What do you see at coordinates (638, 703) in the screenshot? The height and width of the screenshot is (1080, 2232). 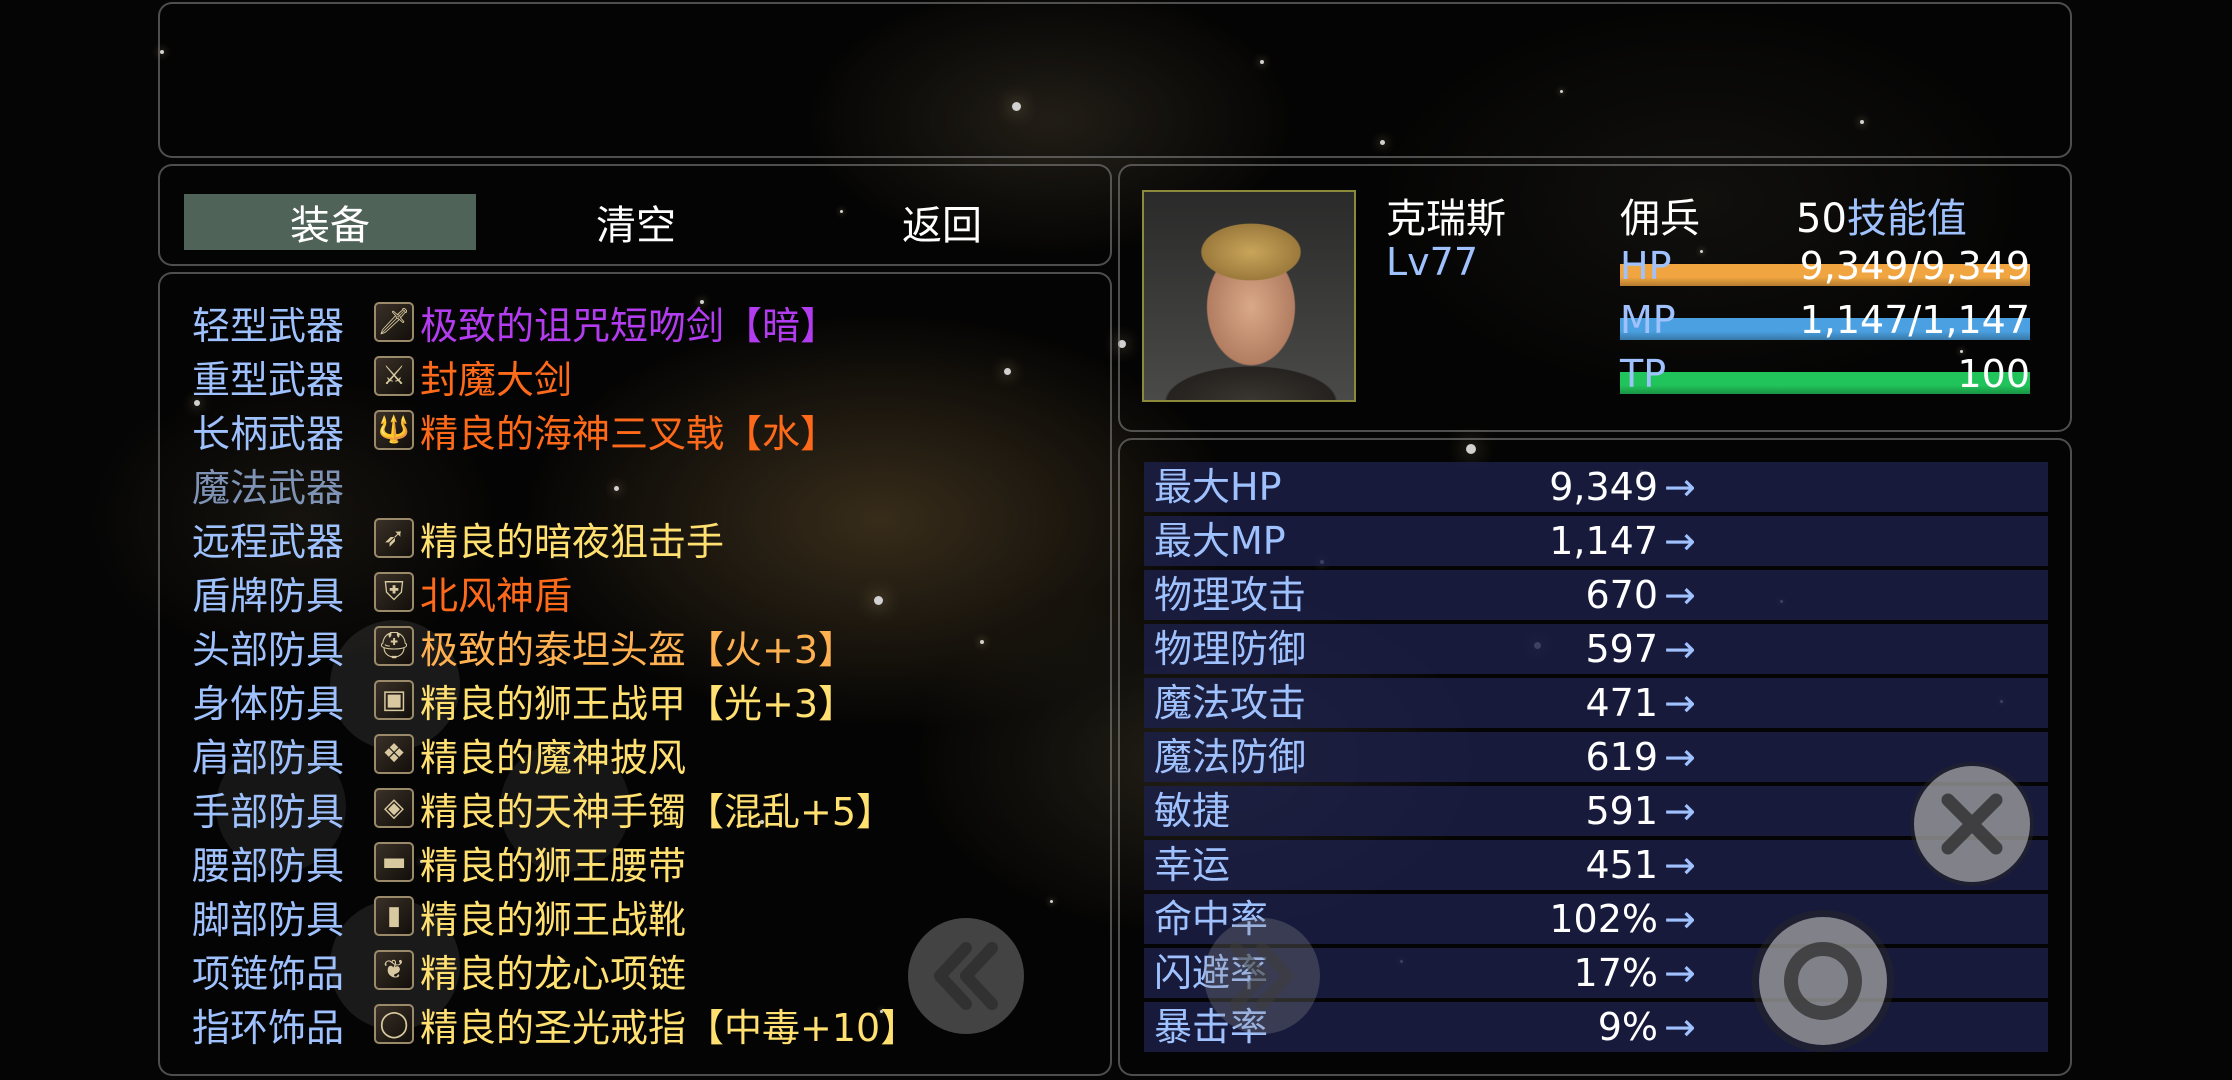 I see `equipment-item-name: 精良的狮王战甲【光+3】` at bounding box center [638, 703].